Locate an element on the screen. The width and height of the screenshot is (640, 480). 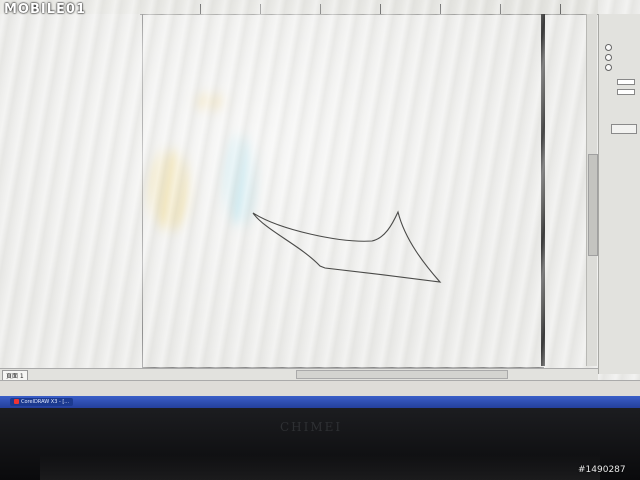
monitor-brand: CHIMEI is located at coordinates (311, 427).